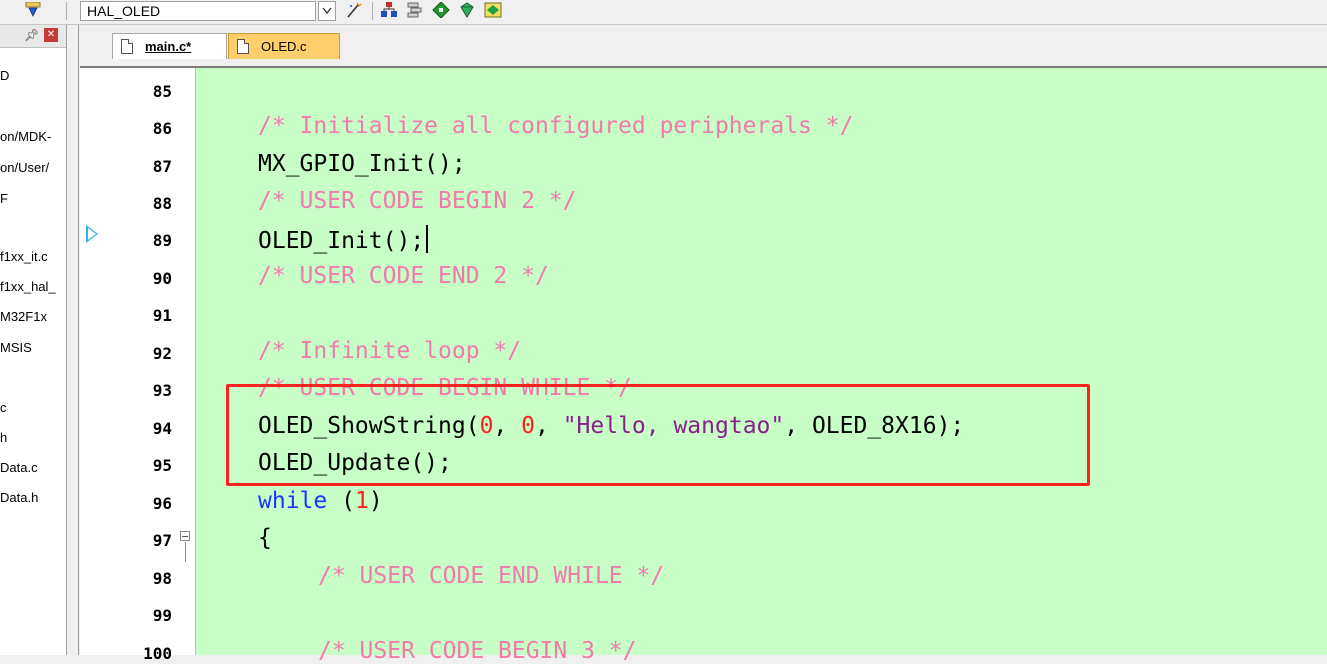 The width and height of the screenshot is (1327, 664). I want to click on line-number: 95, so click(162, 465).